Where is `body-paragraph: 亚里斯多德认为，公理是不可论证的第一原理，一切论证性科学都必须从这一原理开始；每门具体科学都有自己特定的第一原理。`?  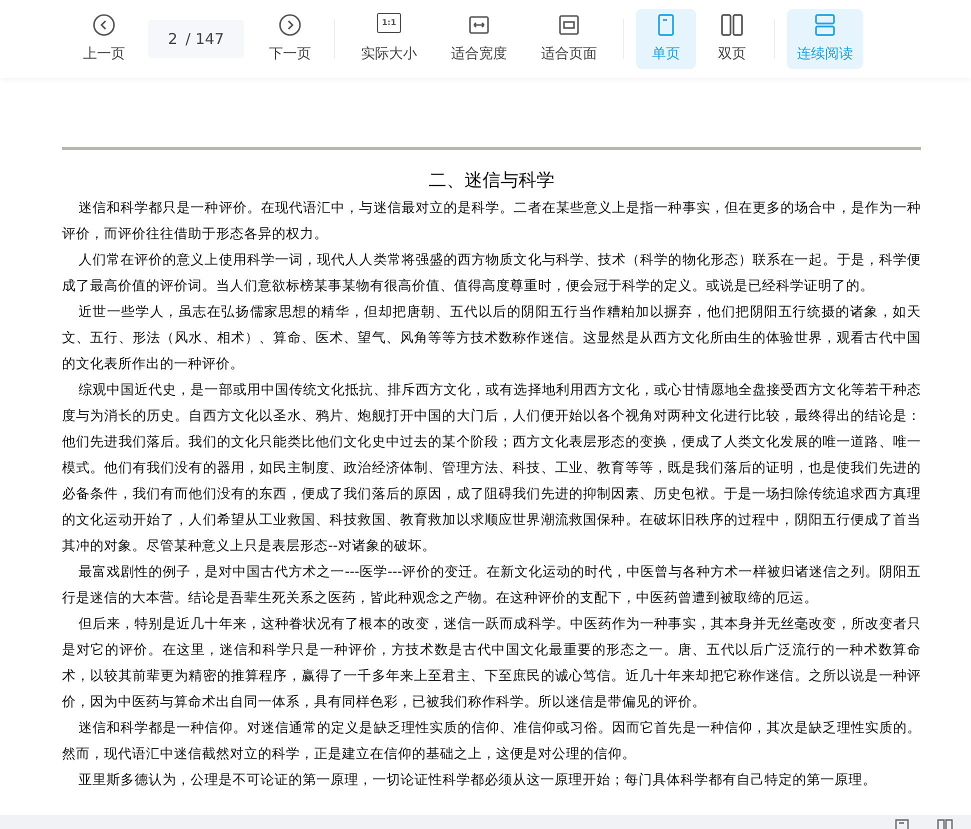 body-paragraph: 亚里斯多德认为，公理是不可论证的第一原理，一切论证性科学都必须从这一原理开始；每门具体科学都有自己特定的第一原理。 is located at coordinates (477, 780).